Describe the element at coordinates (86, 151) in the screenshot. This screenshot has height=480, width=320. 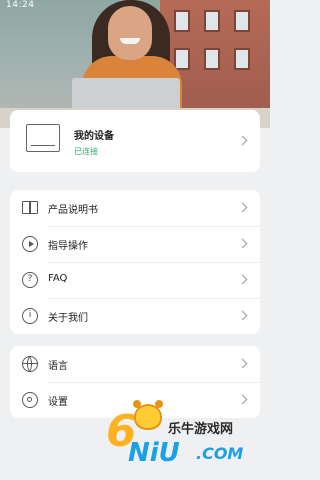
I see `device-connection-status: 已连接` at that location.